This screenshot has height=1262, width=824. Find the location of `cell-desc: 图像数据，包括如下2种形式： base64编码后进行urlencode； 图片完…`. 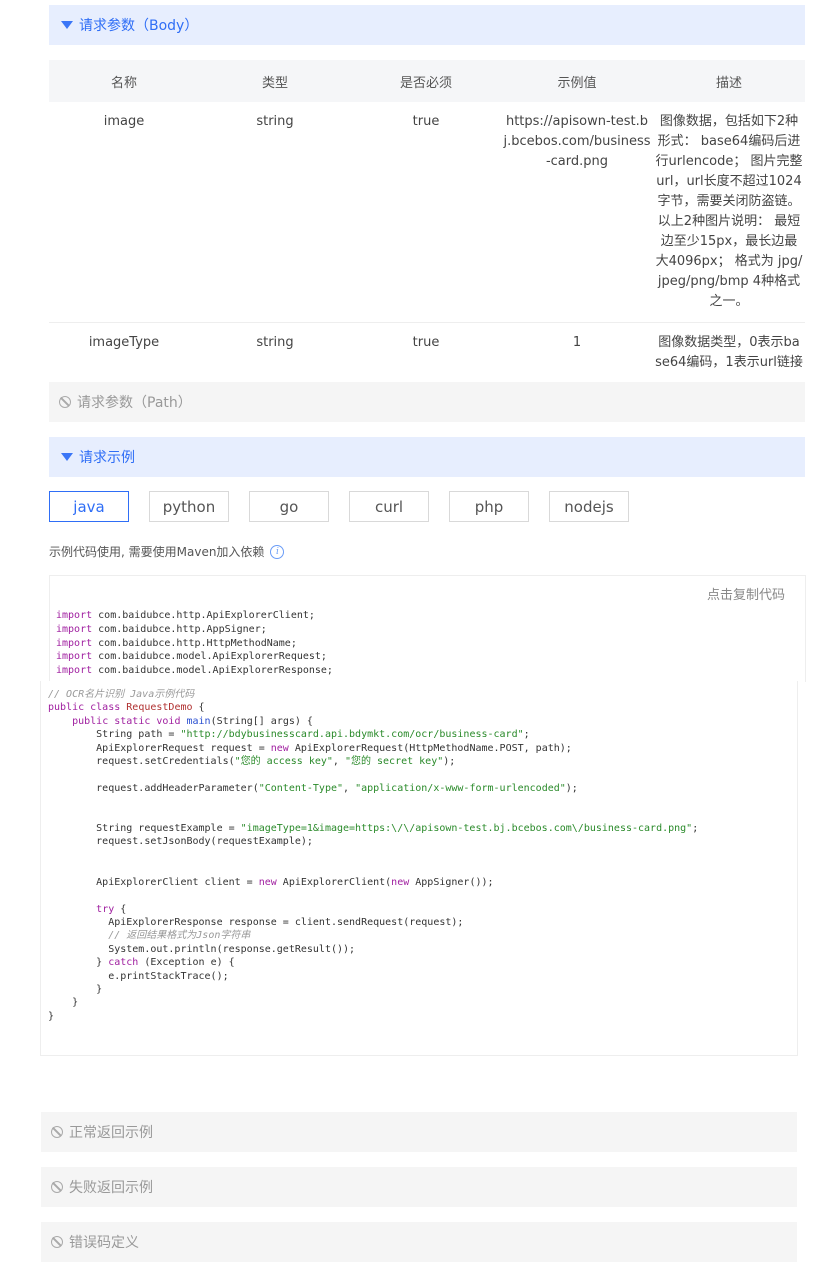

cell-desc: 图像数据，包括如下2种形式： base64编码后进行urlencode； 图片完… is located at coordinates (729, 212).